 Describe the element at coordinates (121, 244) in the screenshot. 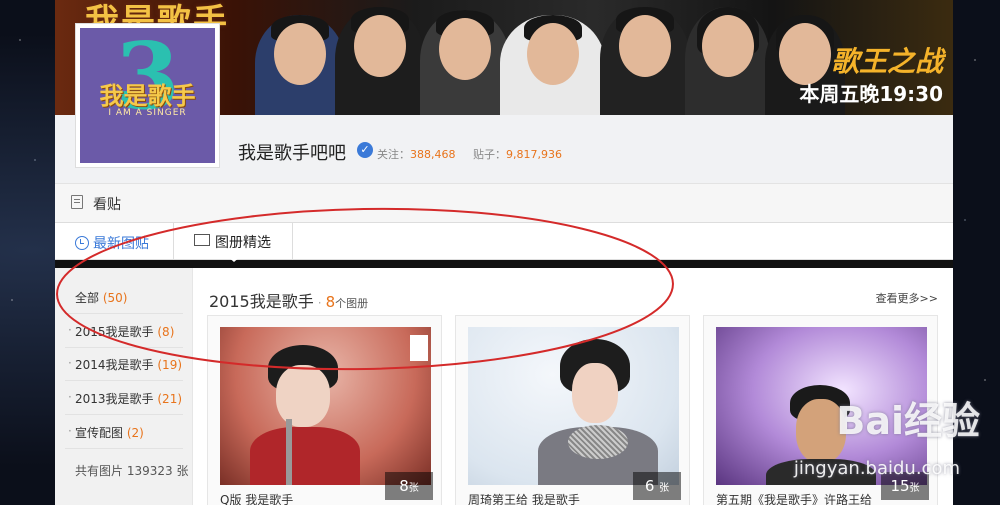

I see `tab-label: 最新图贴` at that location.